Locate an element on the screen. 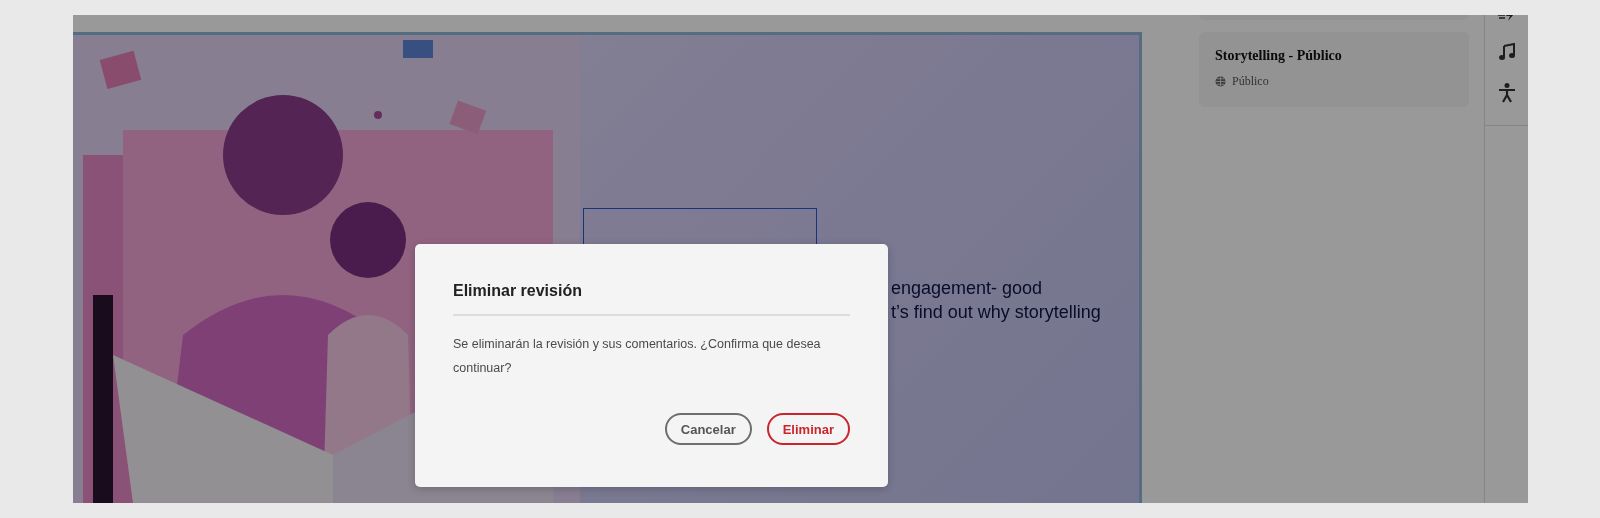  cancel-button: Cancelar is located at coordinates (708, 429).